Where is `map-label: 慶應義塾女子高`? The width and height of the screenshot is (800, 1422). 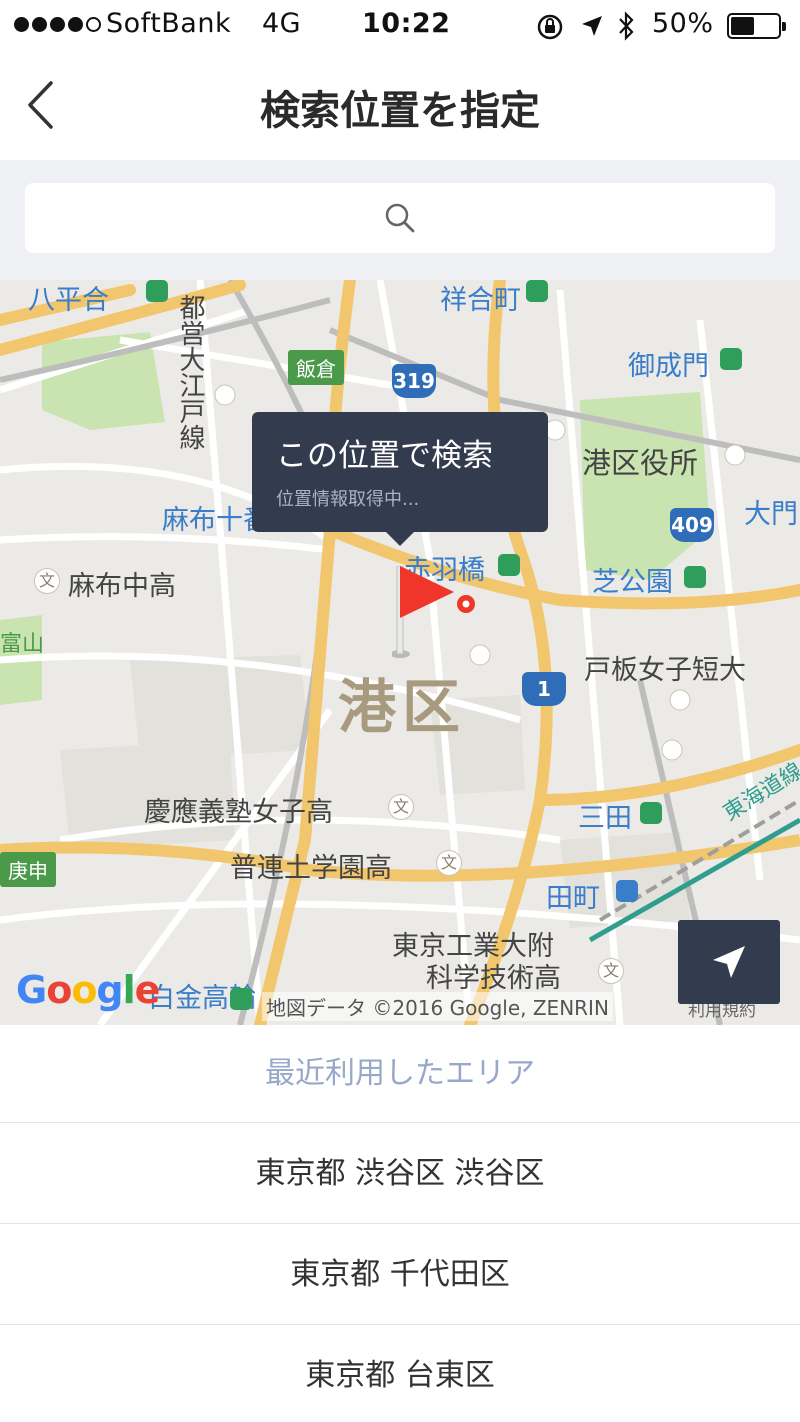
map-label: 慶應義塾女子高 is located at coordinates (238, 812).